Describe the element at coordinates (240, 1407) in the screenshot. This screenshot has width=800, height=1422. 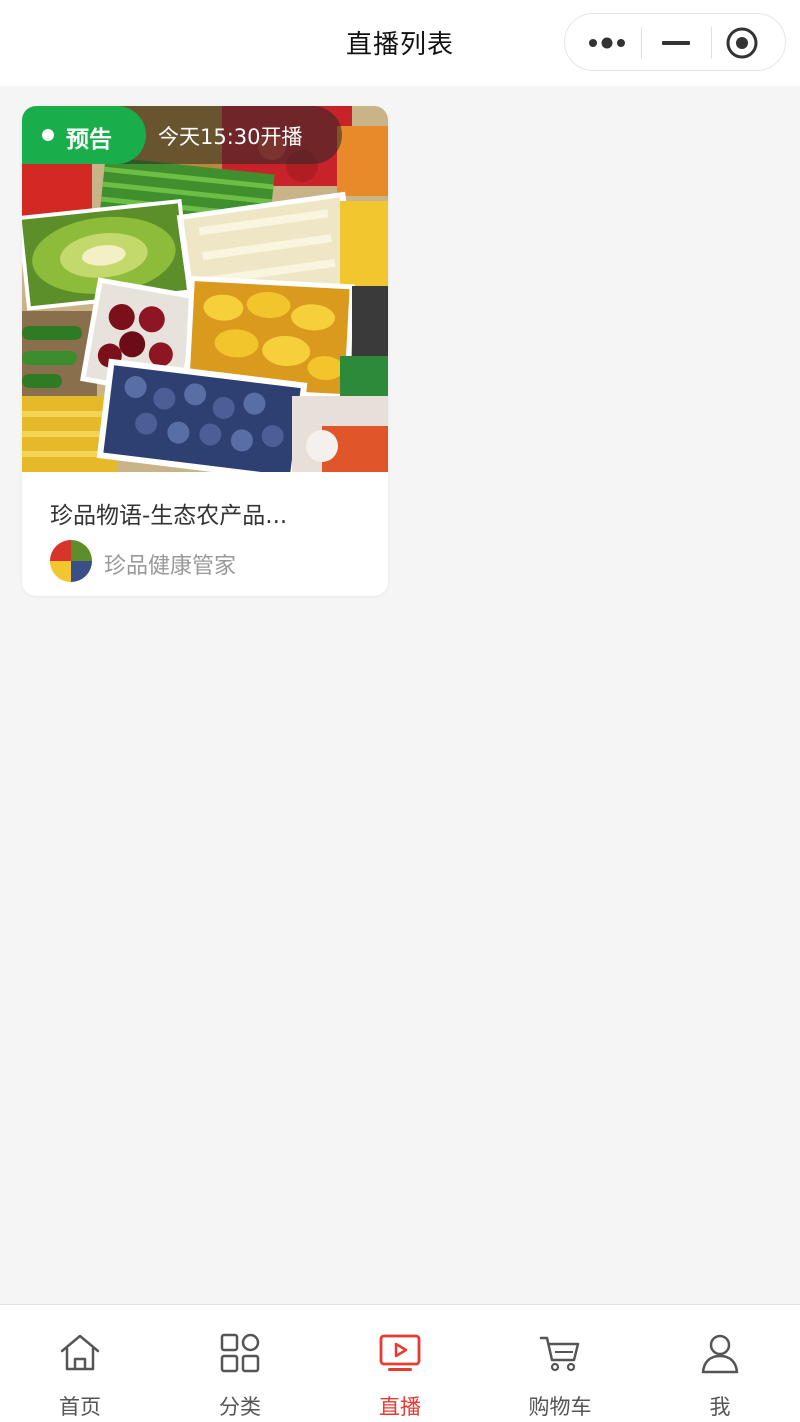
I see `tab-label: 分类` at that location.